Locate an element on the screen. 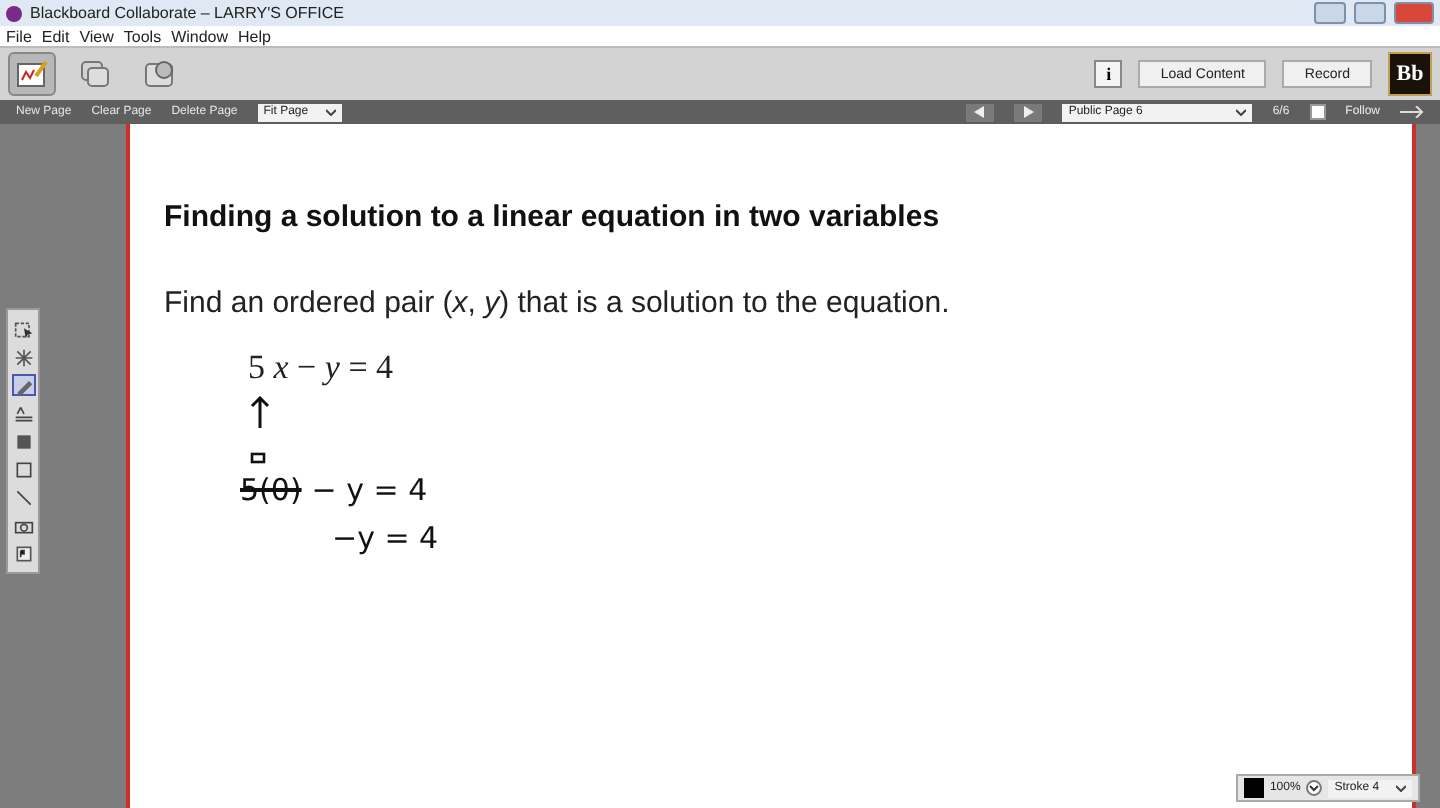  menu-item: Window is located at coordinates (200, 36).